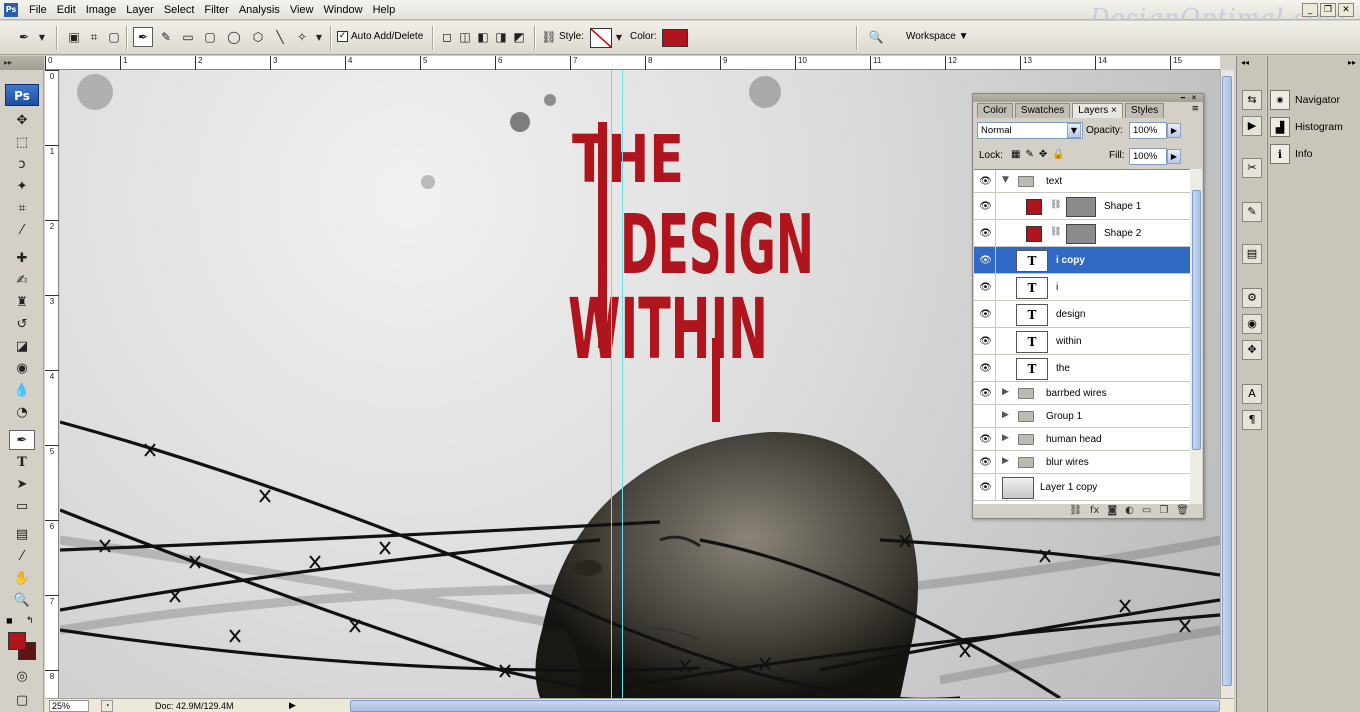 The height and width of the screenshot is (712, 1360). Describe the element at coordinates (188, 37) in the screenshot. I see `rectangle-icon: ▭` at that location.